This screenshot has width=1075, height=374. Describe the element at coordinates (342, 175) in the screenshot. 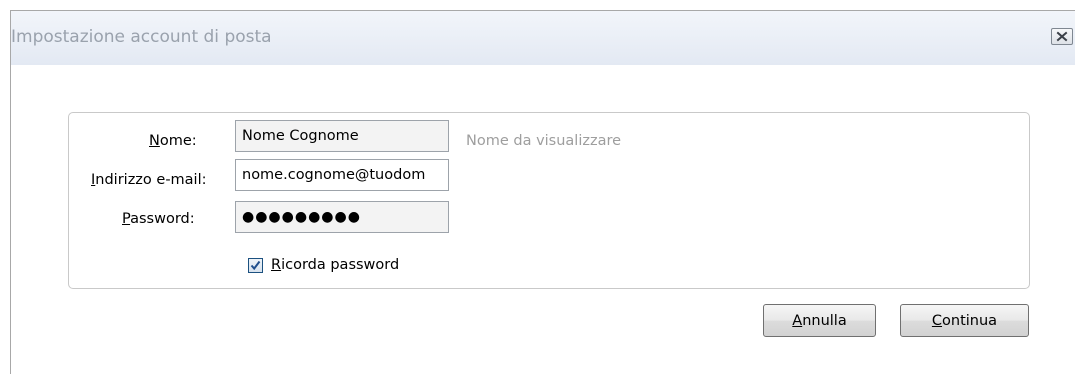

I see `email-field: nome.cognome@tuodom` at that location.